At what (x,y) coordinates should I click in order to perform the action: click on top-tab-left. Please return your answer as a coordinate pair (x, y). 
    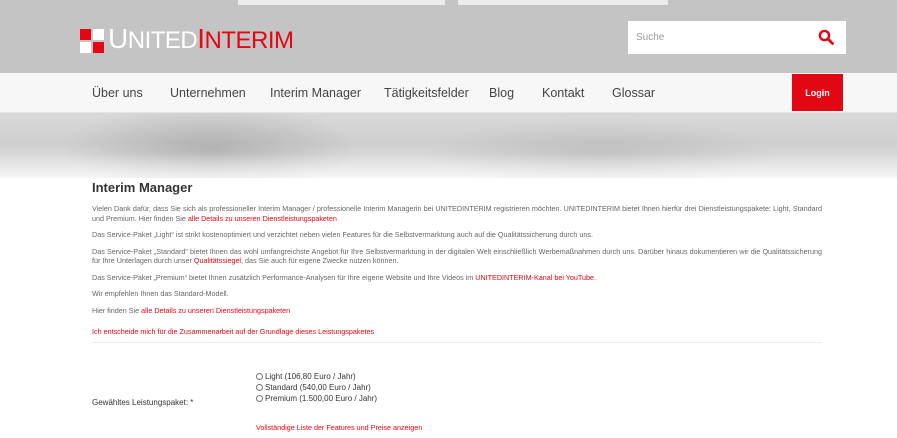
    Looking at the image, I should click on (341, 2).